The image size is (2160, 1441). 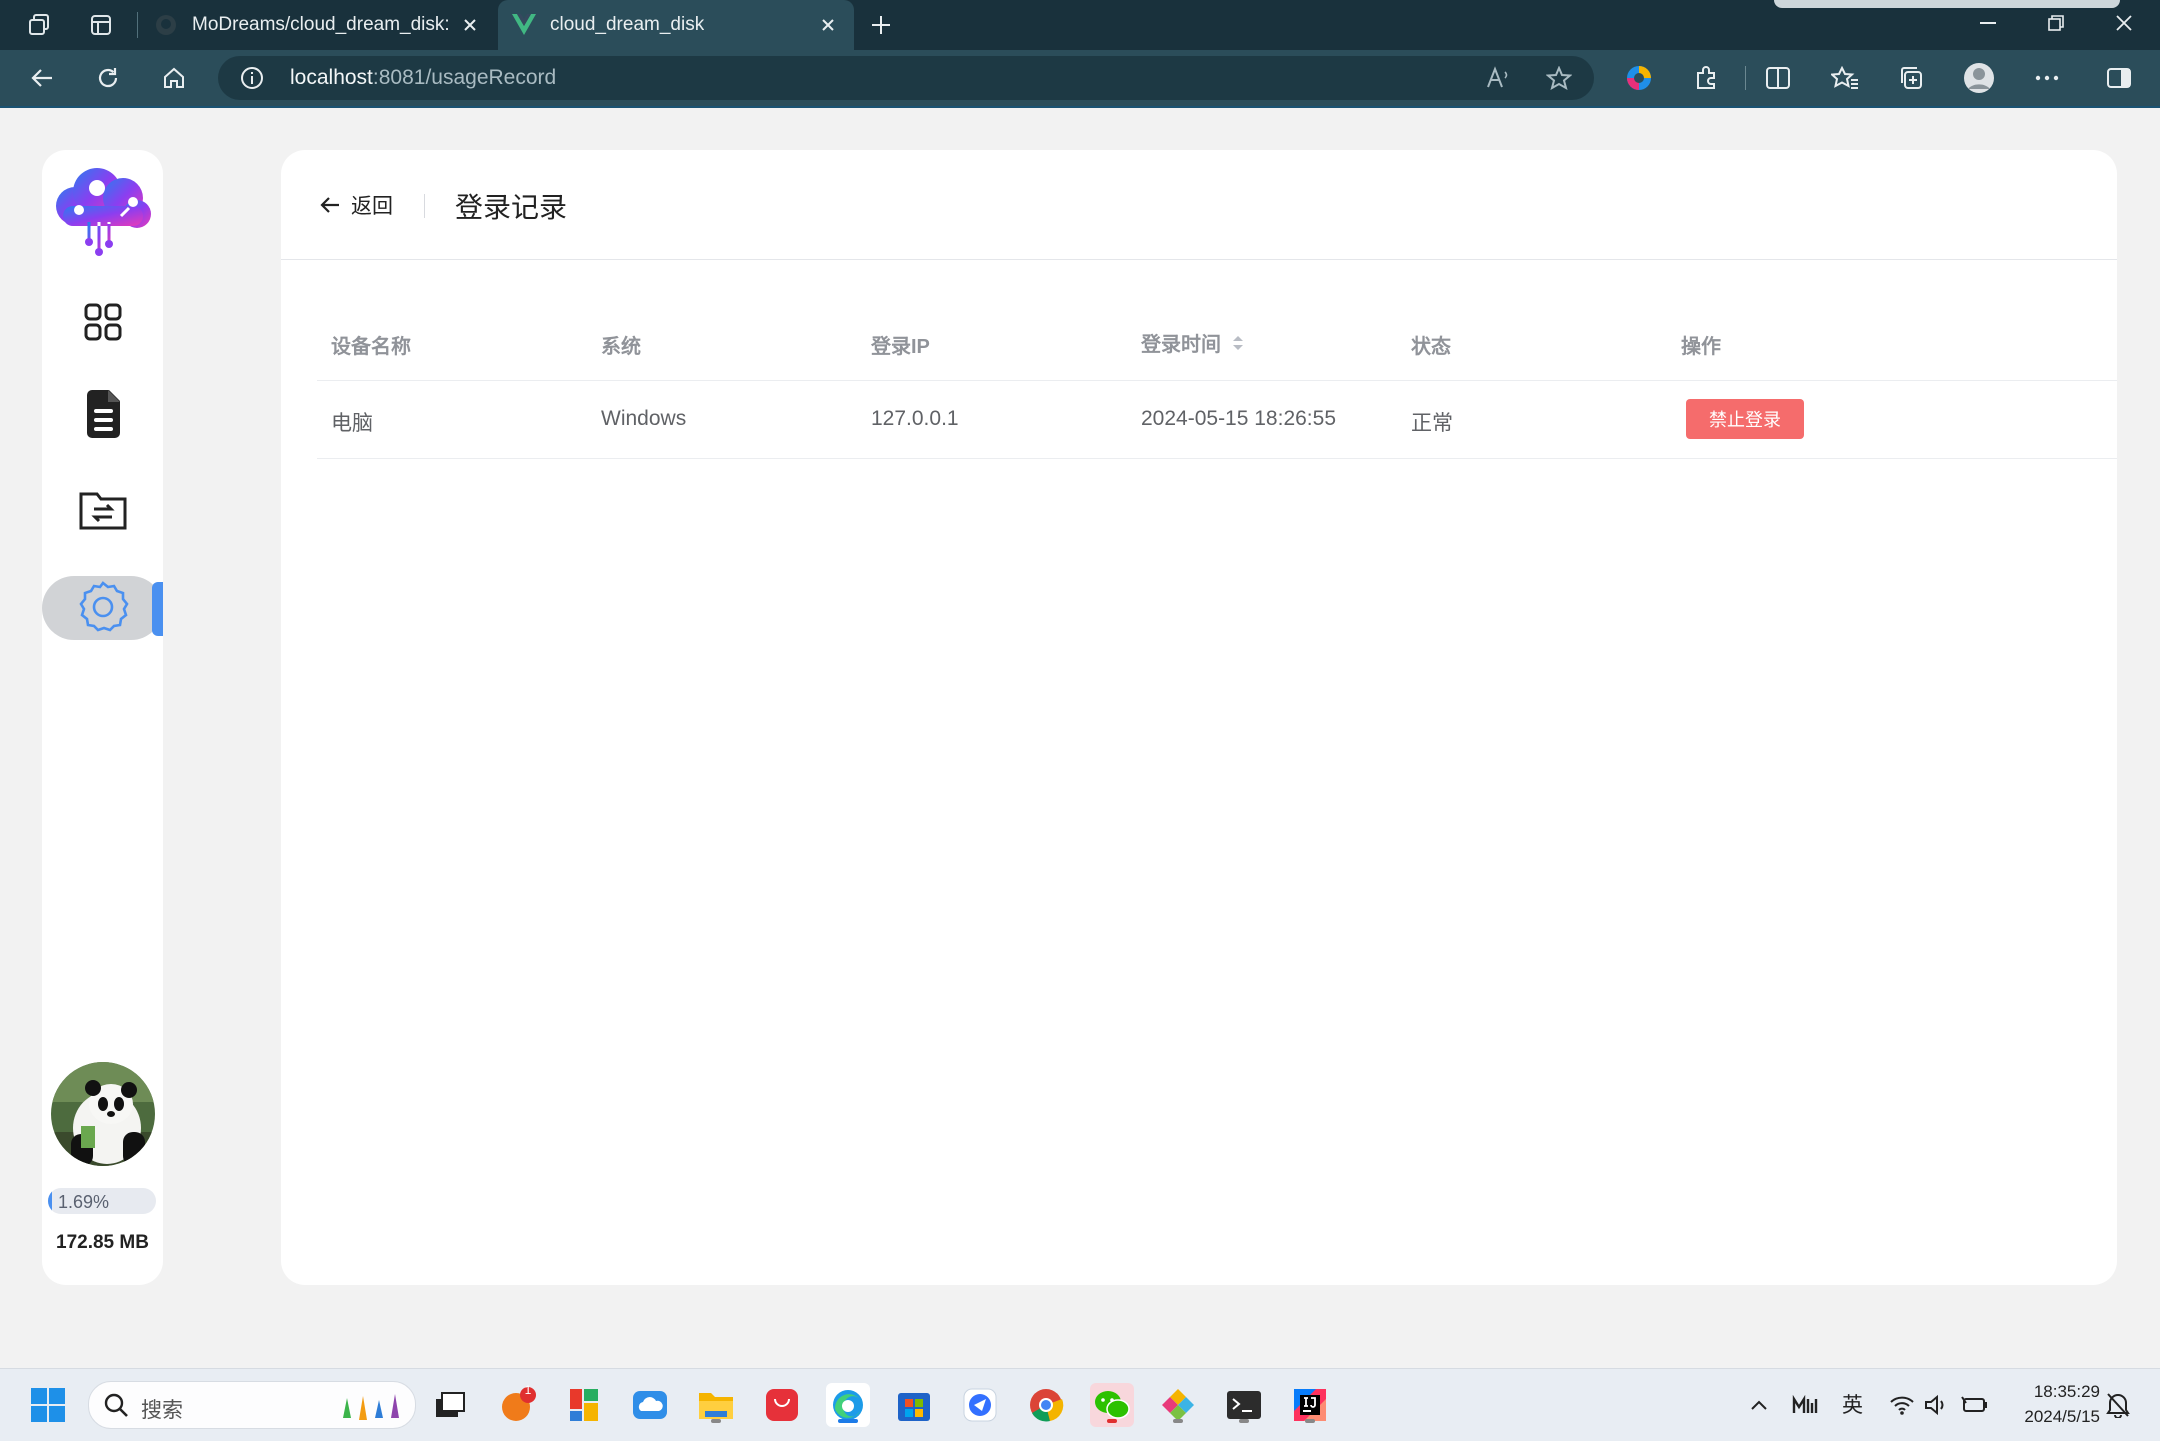 I want to click on url-host: localhost, so click(x=331, y=77).